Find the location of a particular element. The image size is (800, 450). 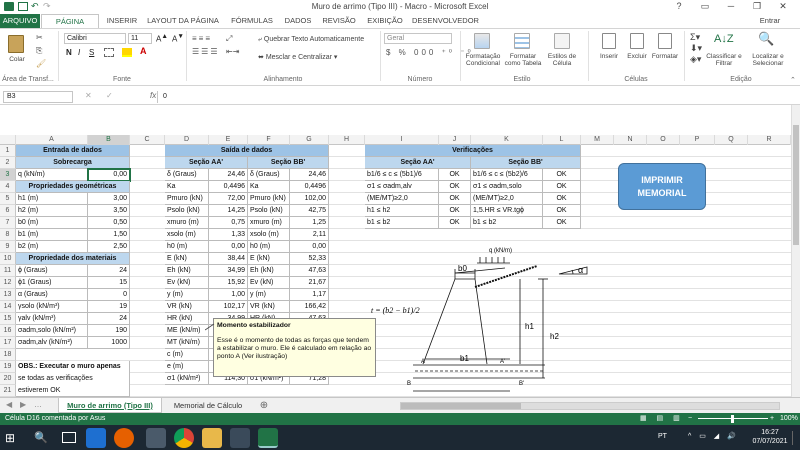

tab-file: ARQUIVO is located at coordinates (20, 21).